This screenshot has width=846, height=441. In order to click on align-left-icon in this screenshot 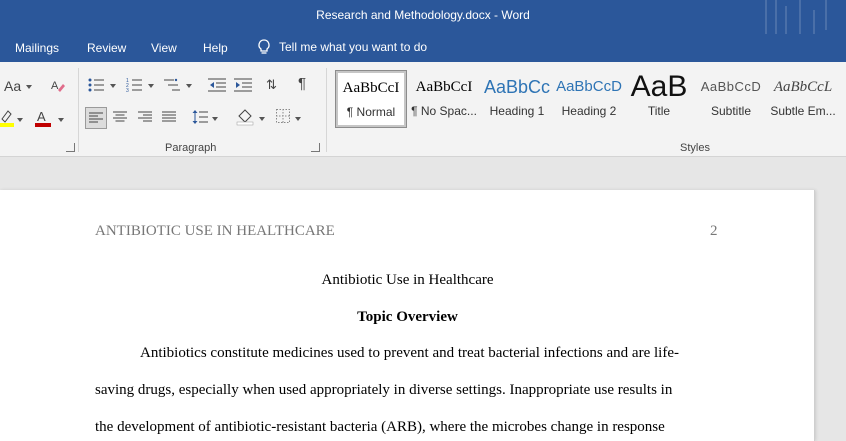, I will do `click(96, 117)`.